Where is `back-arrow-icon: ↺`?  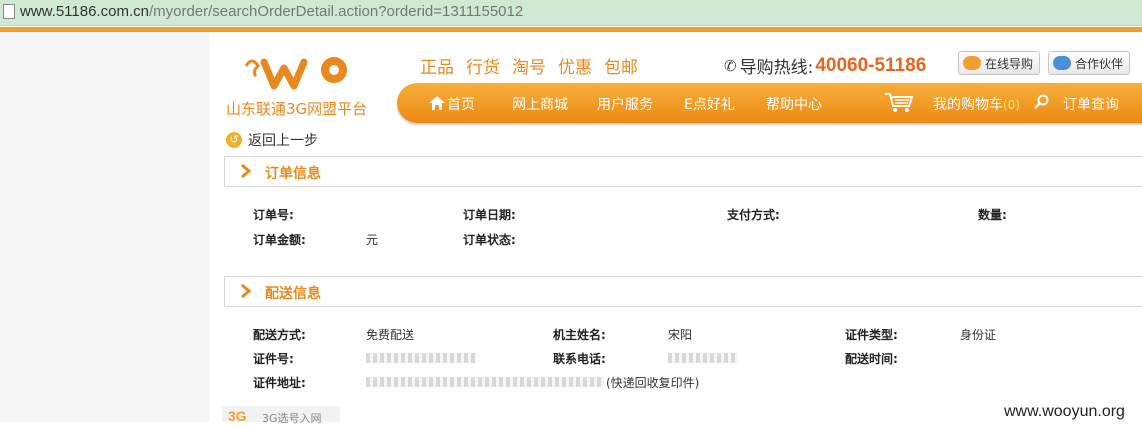
back-arrow-icon: ↺ is located at coordinates (234, 140).